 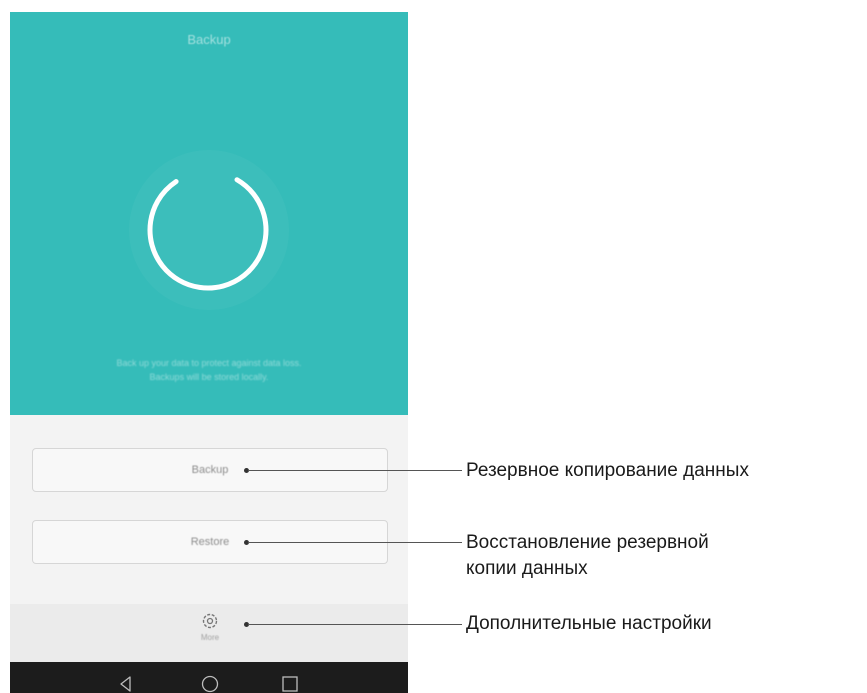 What do you see at coordinates (210, 470) in the screenshot?
I see `backup-button-label: Backup` at bounding box center [210, 470].